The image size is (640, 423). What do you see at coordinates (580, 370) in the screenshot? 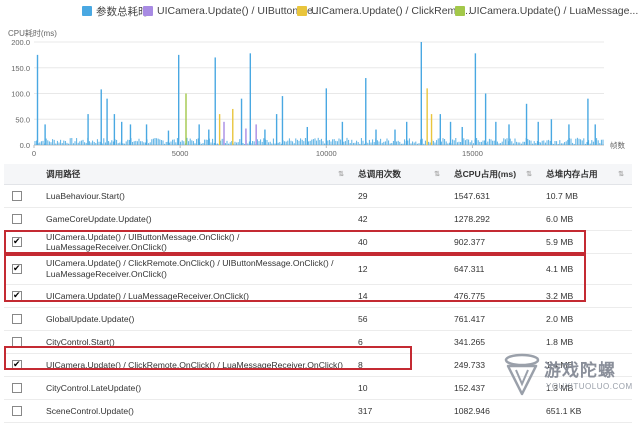
I see `watermark-title: 游戏陀螺` at bounding box center [580, 370].